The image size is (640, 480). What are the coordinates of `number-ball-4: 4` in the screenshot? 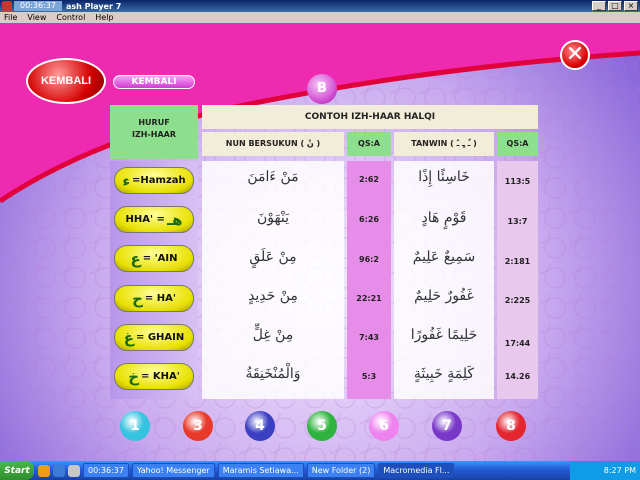 It's located at (260, 426).